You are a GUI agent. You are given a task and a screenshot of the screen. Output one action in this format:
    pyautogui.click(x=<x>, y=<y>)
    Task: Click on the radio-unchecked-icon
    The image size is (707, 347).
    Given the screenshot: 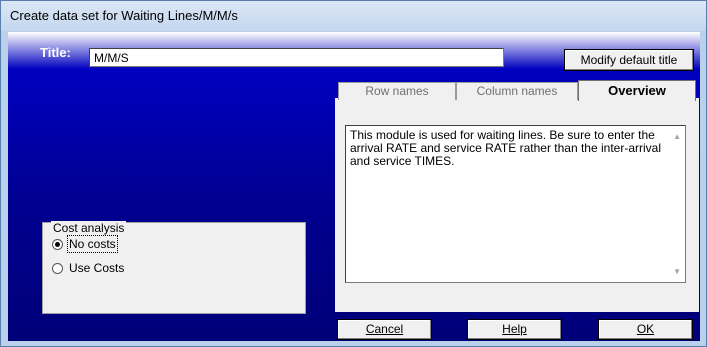 What is the action you would take?
    pyautogui.click(x=57, y=268)
    